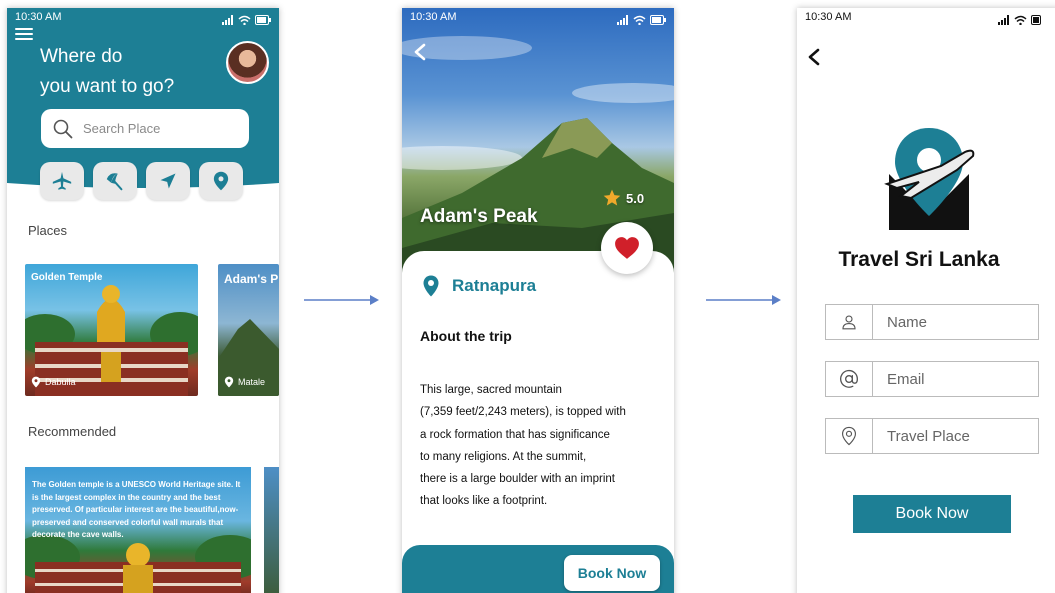  Describe the element at coordinates (484, 501) in the screenshot. I see `description-line: that looks like a footprint.` at that location.